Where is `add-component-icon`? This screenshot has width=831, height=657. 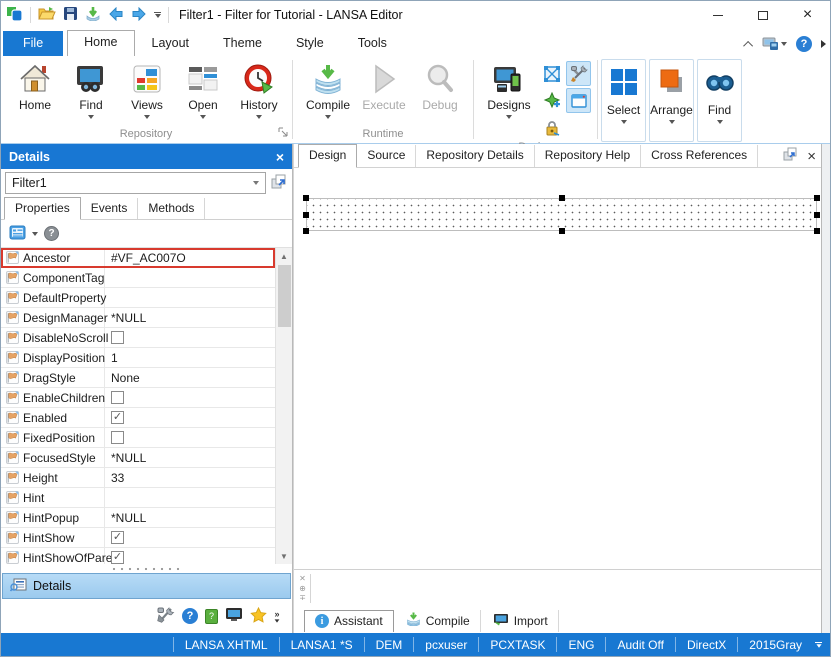 add-component-icon is located at coordinates (551, 100).